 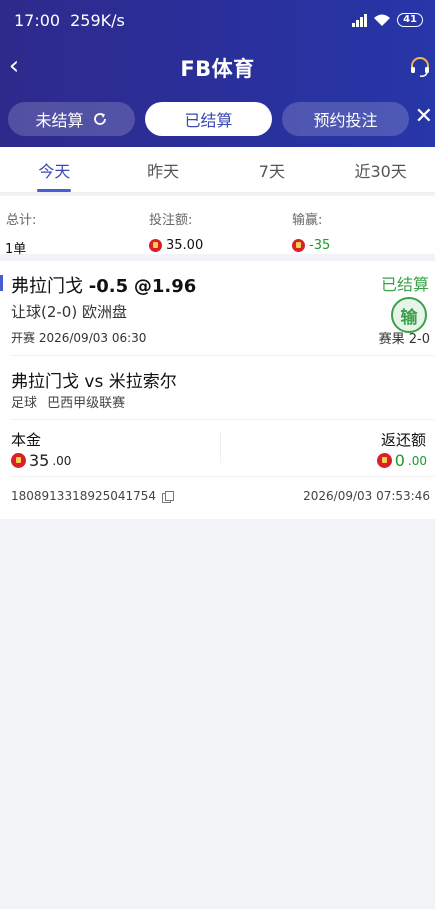 What do you see at coordinates (97, 20) in the screenshot?
I see `network-speed: 259K/s` at bounding box center [97, 20].